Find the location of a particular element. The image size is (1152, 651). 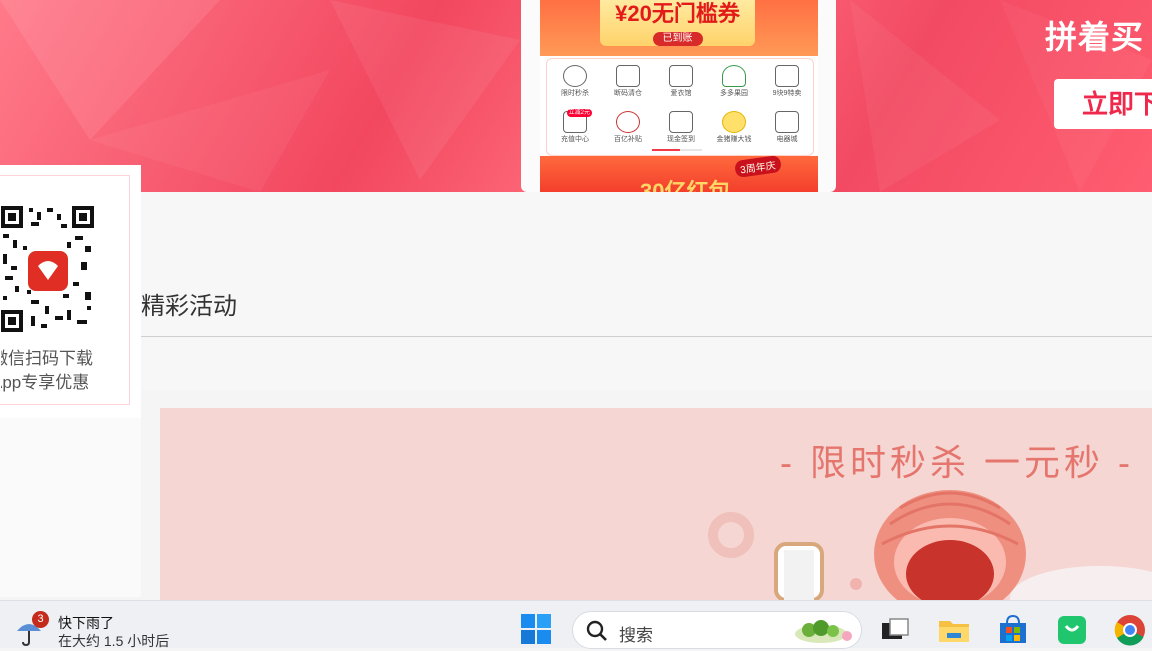

weather-widget: 3 快下雨了 在大约 1.5 小时后 is located at coordinates (109, 628).